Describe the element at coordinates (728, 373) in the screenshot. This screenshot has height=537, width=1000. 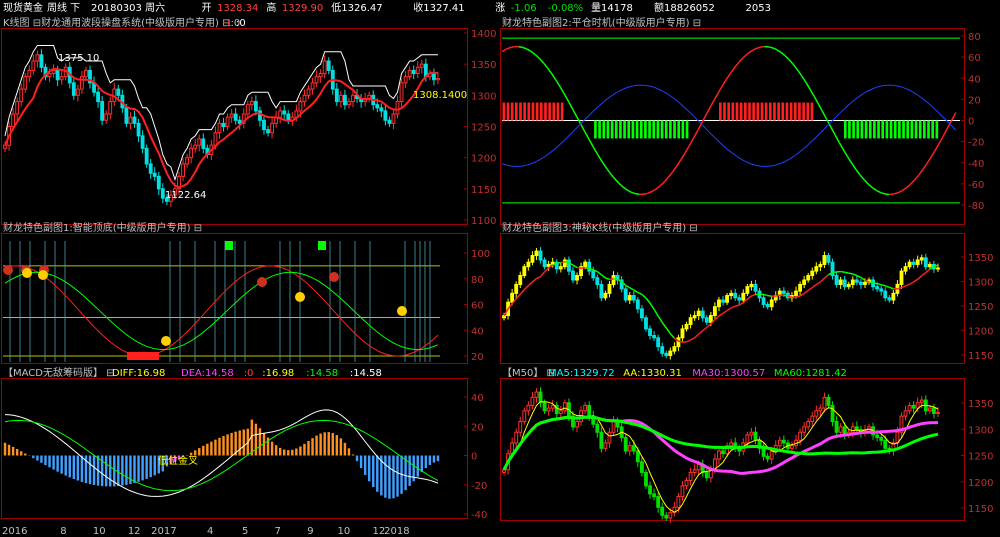
I see `m50-legend-item-2: MA30:1300.57` at that location.